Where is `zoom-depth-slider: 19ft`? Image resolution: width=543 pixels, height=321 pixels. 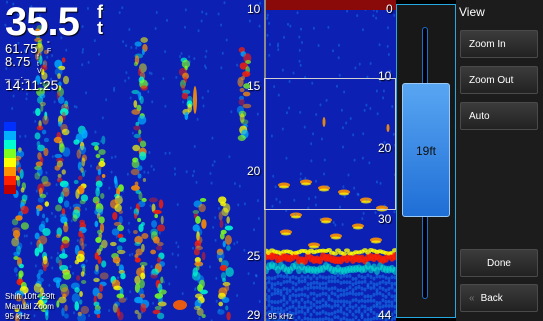 zoom-depth-slider: 19ft is located at coordinates (426, 161).